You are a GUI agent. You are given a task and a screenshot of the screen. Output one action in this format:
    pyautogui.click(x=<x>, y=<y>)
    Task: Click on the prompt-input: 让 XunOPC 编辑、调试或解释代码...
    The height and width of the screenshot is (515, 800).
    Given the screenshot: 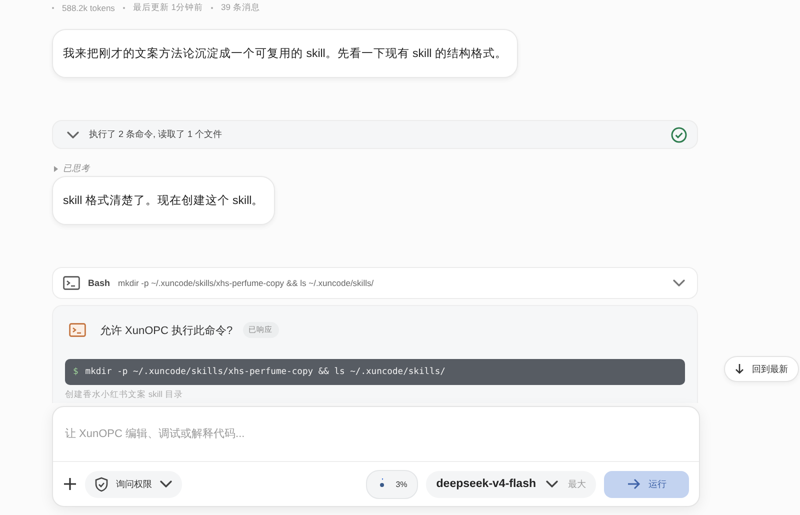 What is the action you would take?
    pyautogui.click(x=376, y=434)
    